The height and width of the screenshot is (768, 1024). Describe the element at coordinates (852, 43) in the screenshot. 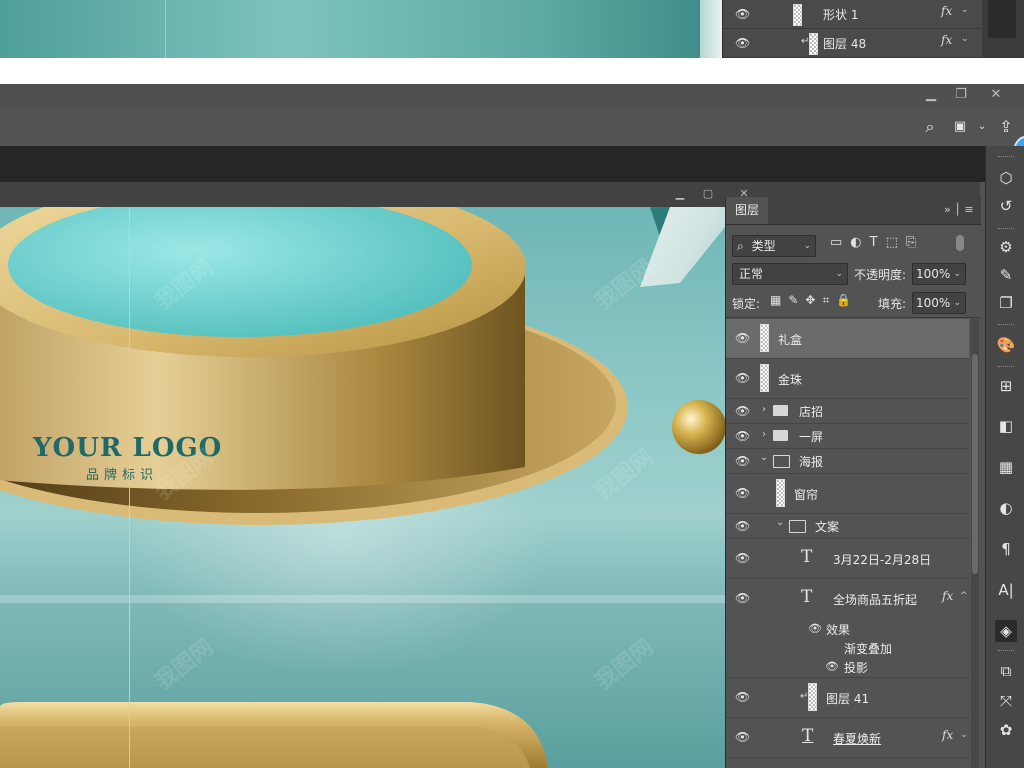

I see `layer-row: 👁 ↵ 图层 48 fx ⌄` at that location.